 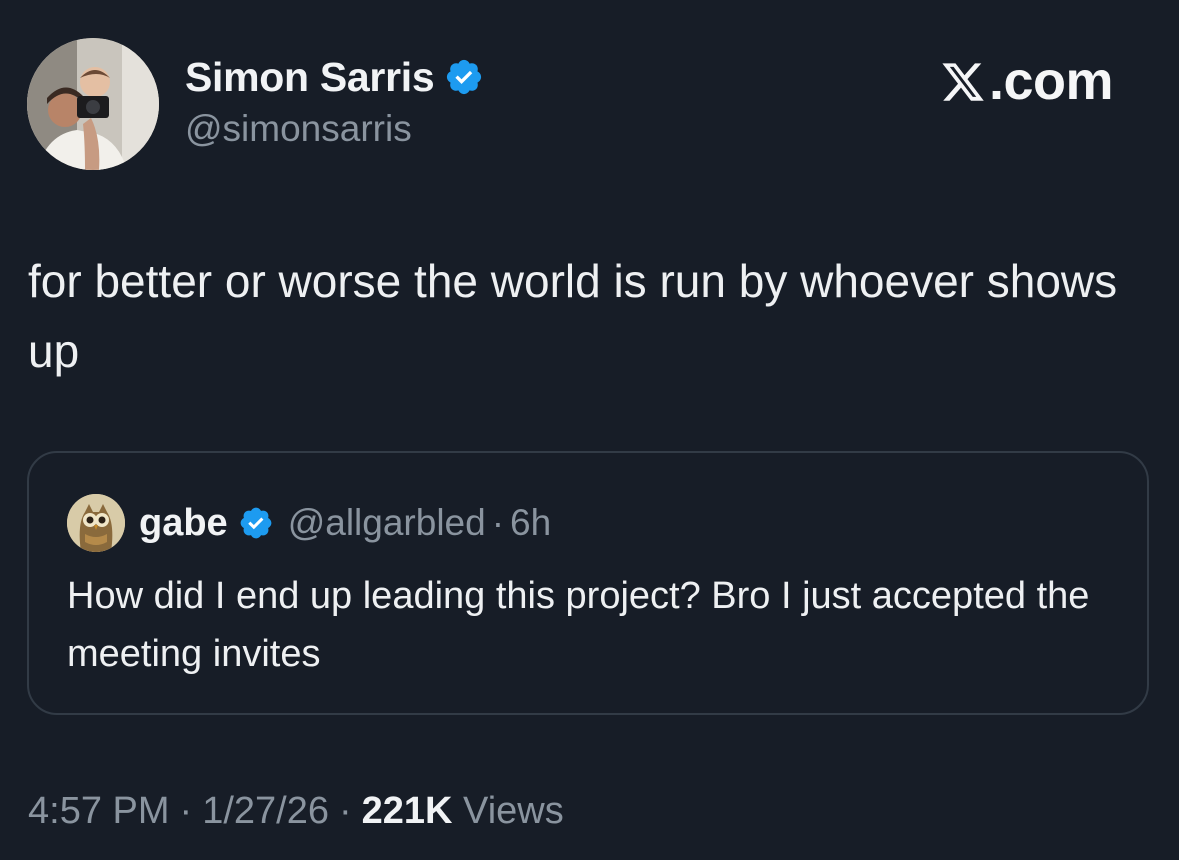 I want to click on author-handle: @simonsarris, so click(x=298, y=129).